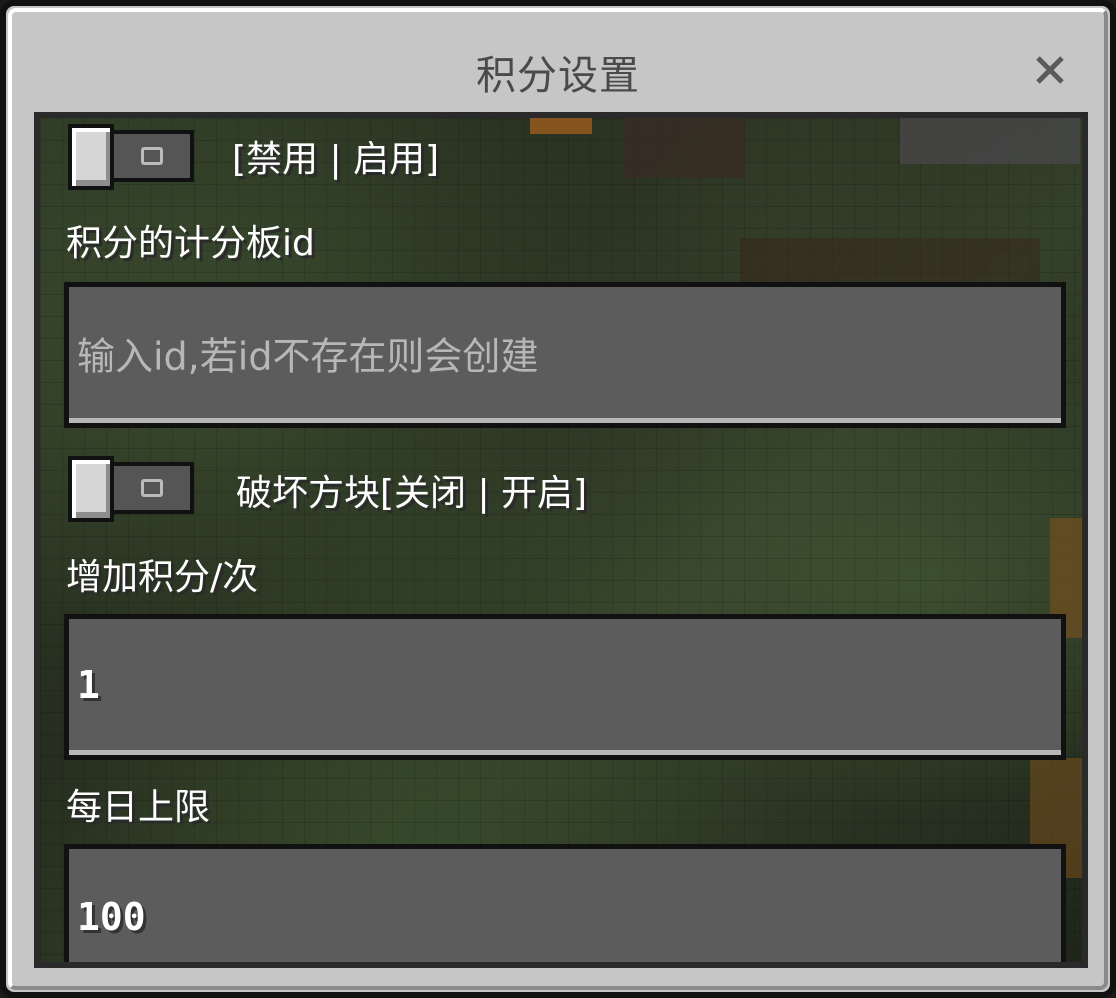 The height and width of the screenshot is (998, 1116). Describe the element at coordinates (138, 807) in the screenshot. I see `daily-limit-label: 每日上限` at that location.